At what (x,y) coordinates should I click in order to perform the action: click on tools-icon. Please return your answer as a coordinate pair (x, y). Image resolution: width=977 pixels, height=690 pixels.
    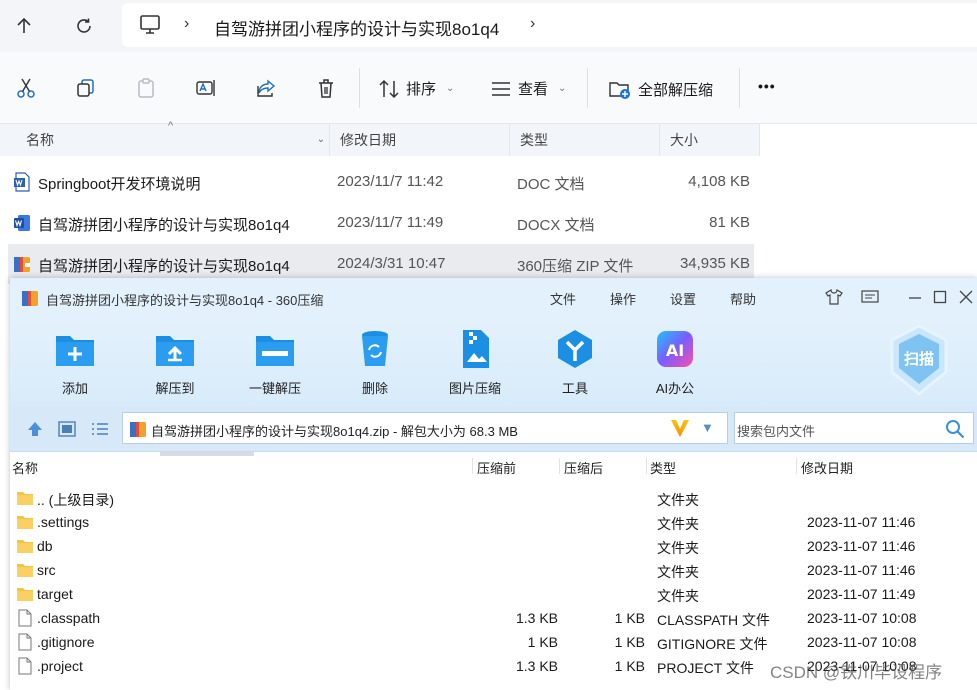
    Looking at the image, I should click on (575, 349).